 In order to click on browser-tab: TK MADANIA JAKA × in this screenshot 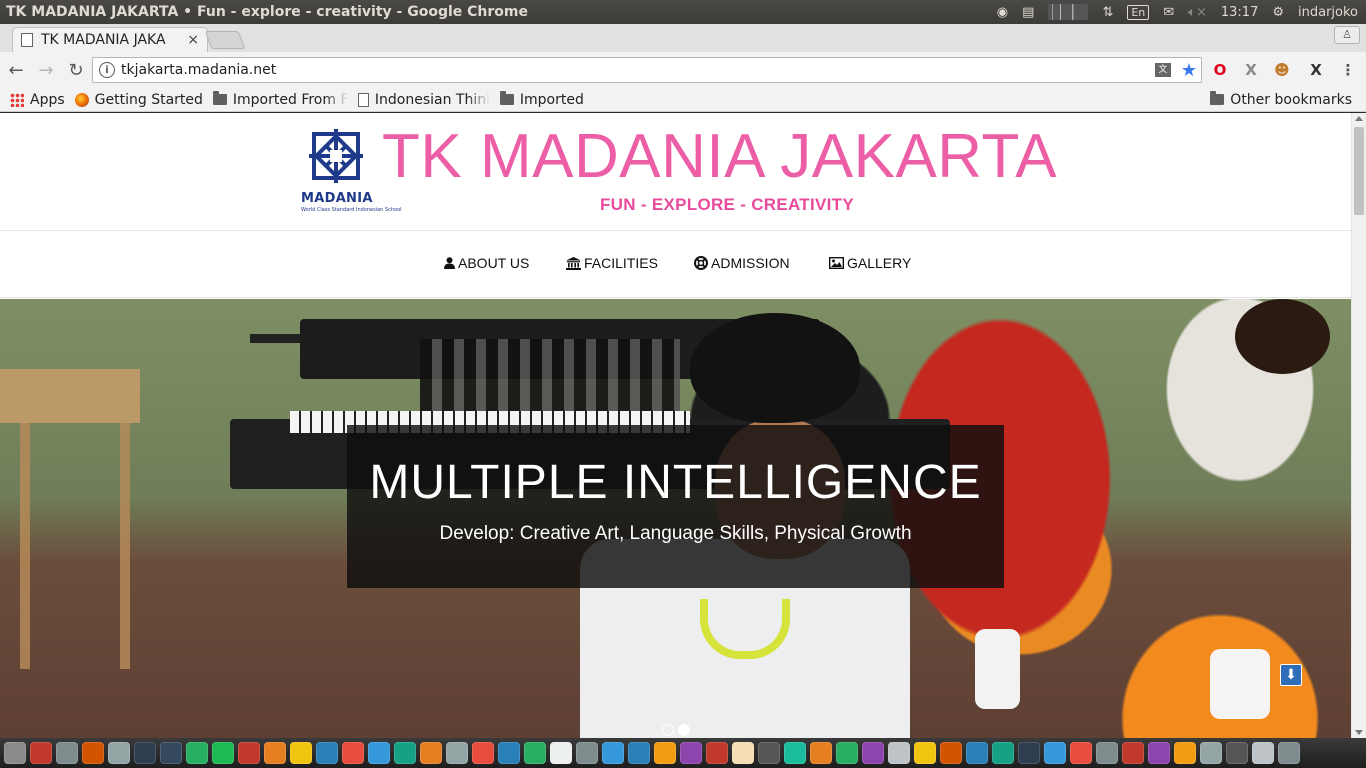, I will do `click(110, 39)`.